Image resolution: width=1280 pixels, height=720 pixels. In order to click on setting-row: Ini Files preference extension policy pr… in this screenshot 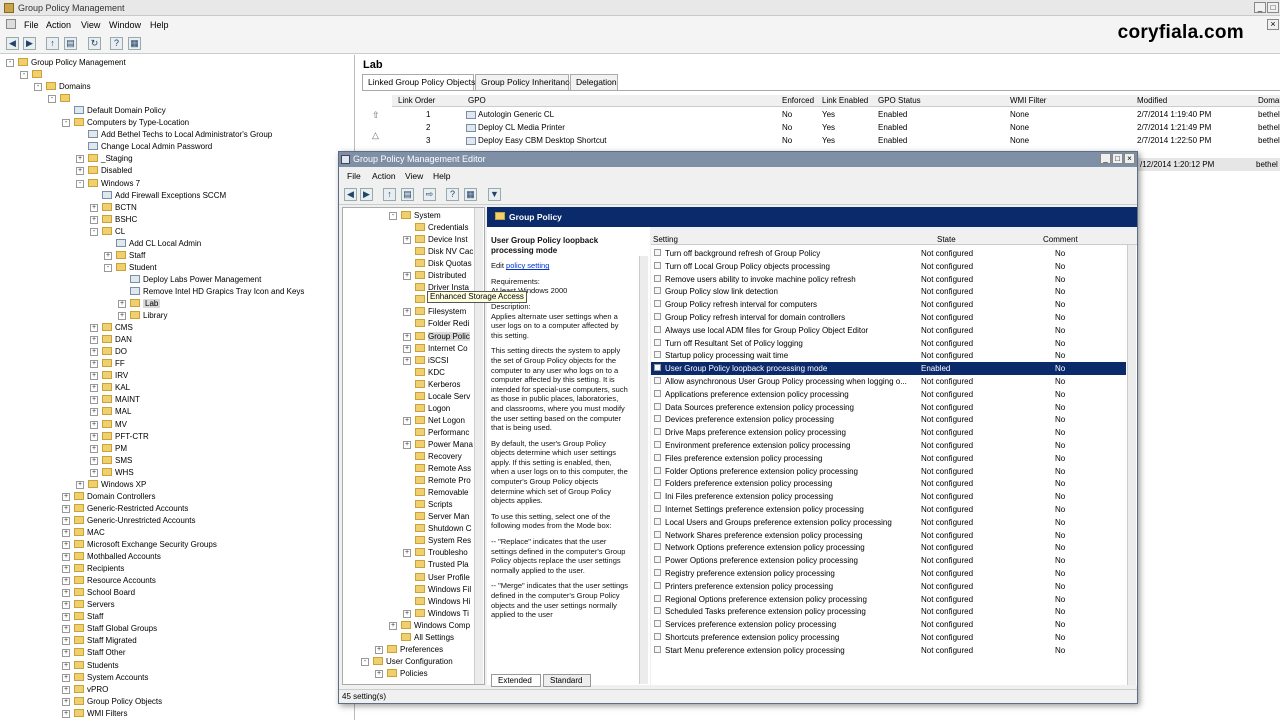, I will do `click(888, 496)`.